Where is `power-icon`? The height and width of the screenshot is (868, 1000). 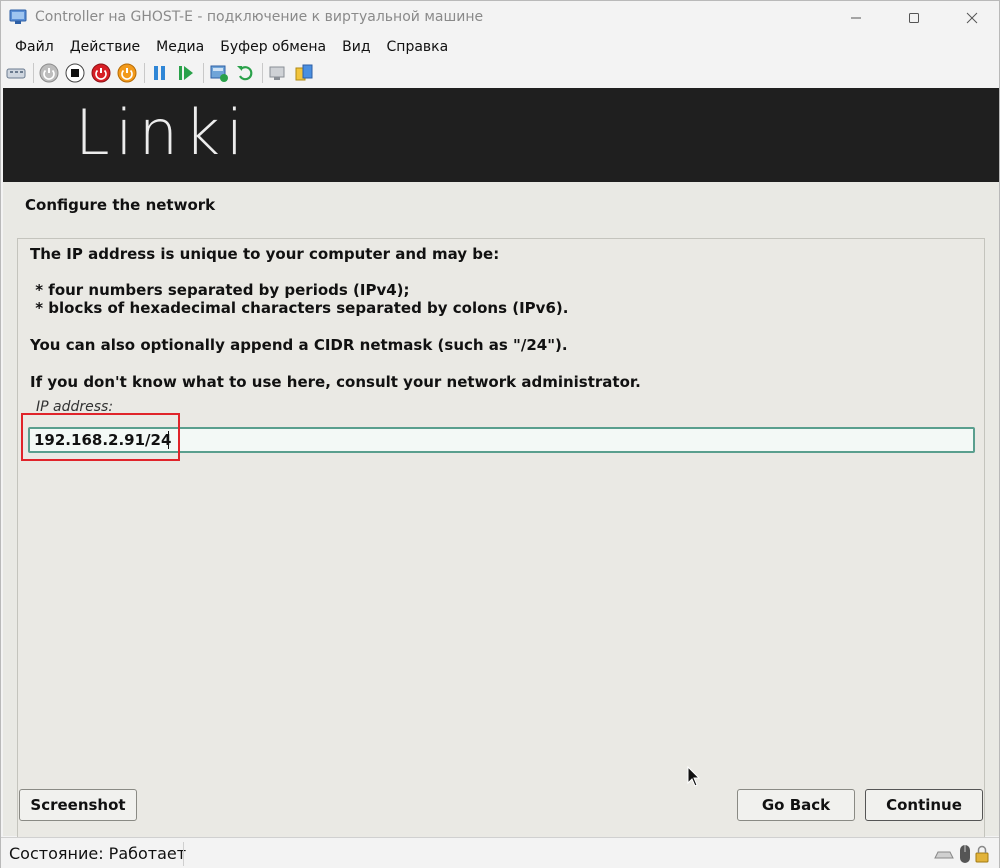
power-icon is located at coordinates (127, 73).